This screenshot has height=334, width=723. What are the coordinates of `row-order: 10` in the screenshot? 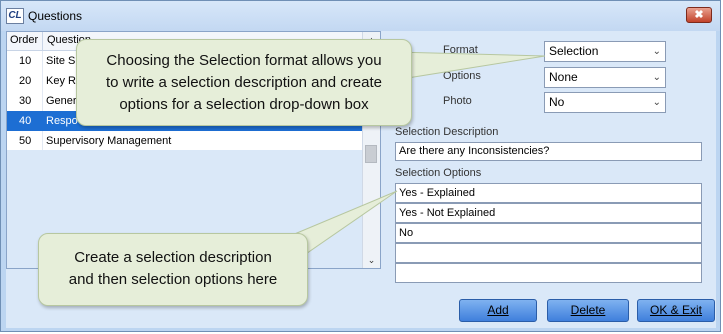 It's located at (25, 61).